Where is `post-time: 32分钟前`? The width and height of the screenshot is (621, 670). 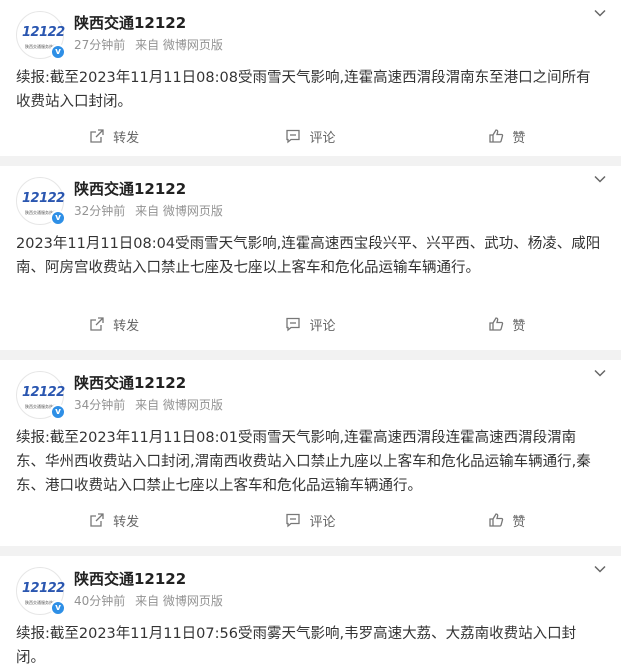 post-time: 32分钟前 is located at coordinates (99, 211).